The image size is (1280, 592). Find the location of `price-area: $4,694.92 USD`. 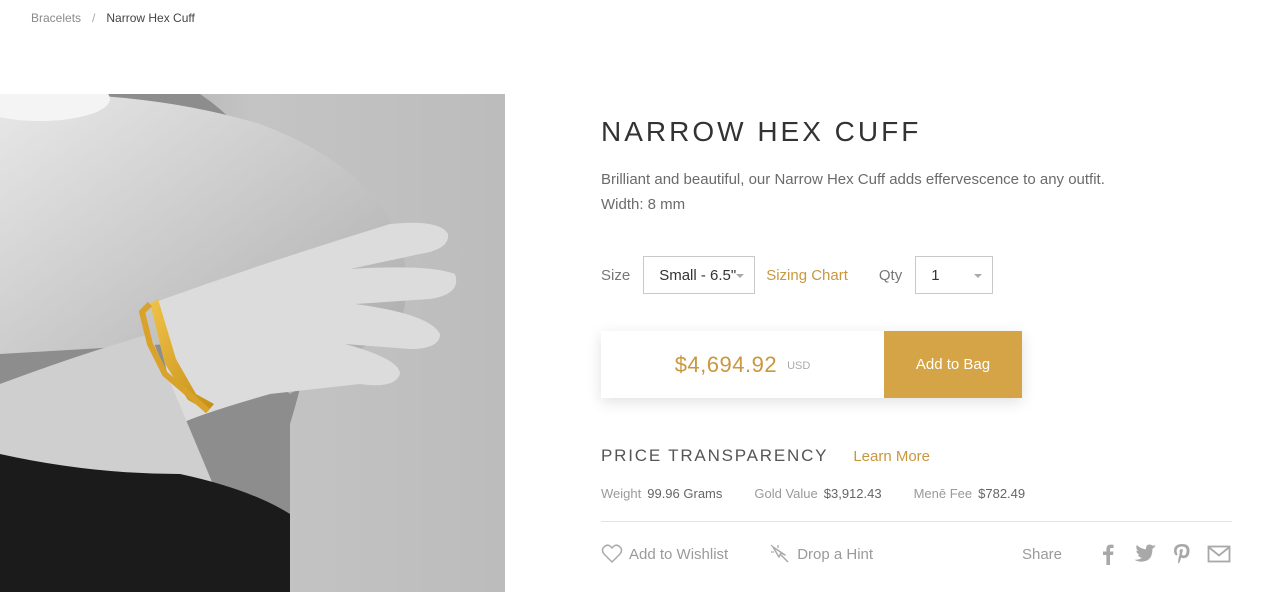

price-area: $4,694.92 USD is located at coordinates (742, 364).